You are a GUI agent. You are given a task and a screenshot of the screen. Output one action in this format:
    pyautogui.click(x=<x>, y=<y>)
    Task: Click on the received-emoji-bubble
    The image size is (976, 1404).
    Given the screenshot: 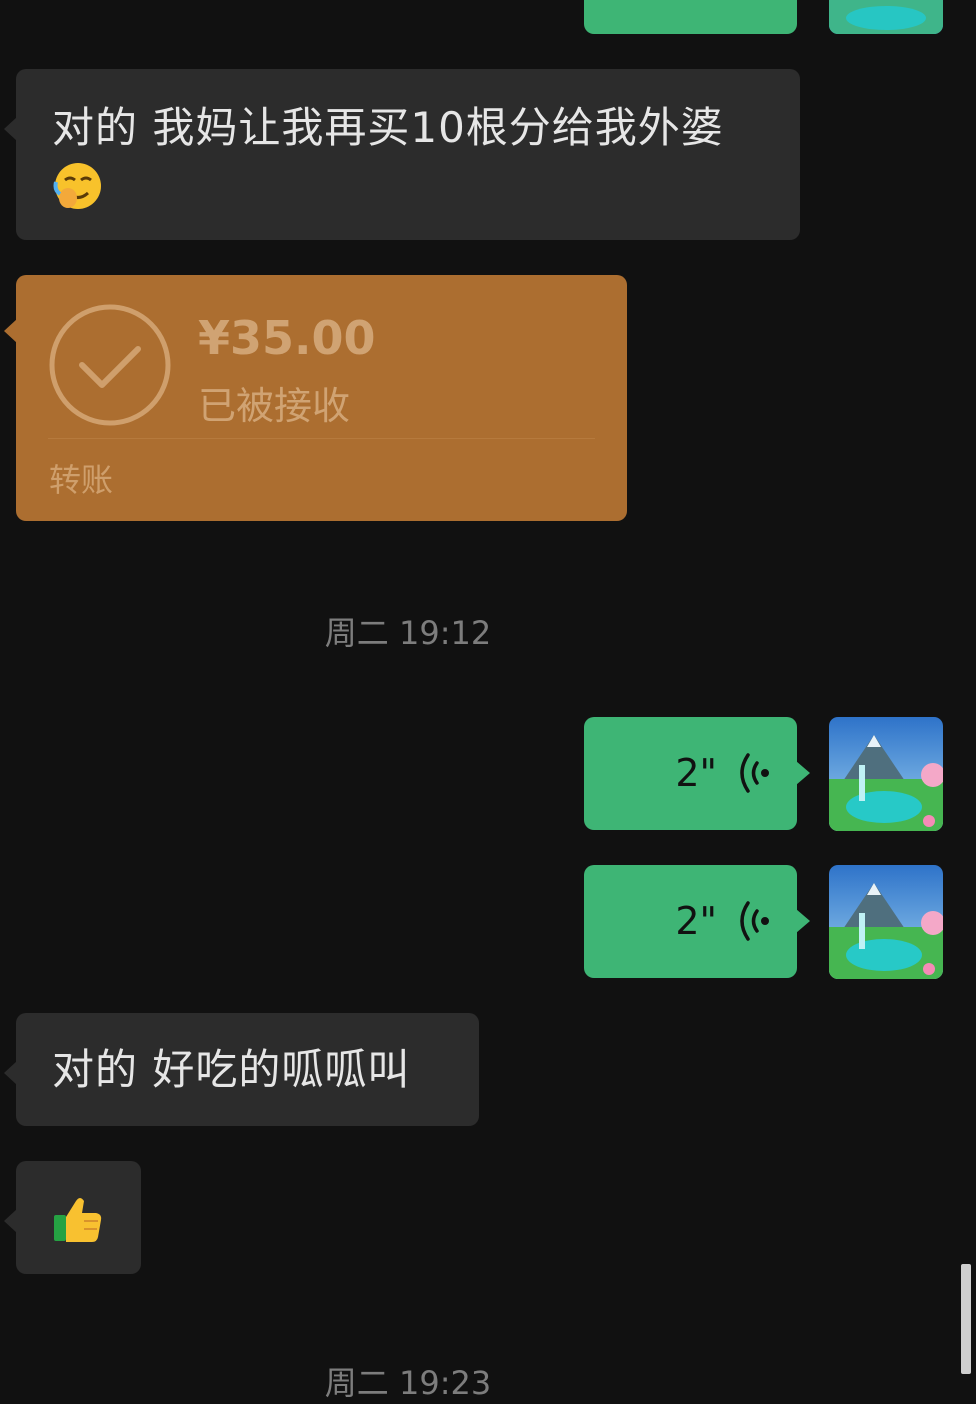 What is the action you would take?
    pyautogui.click(x=72, y=1217)
    